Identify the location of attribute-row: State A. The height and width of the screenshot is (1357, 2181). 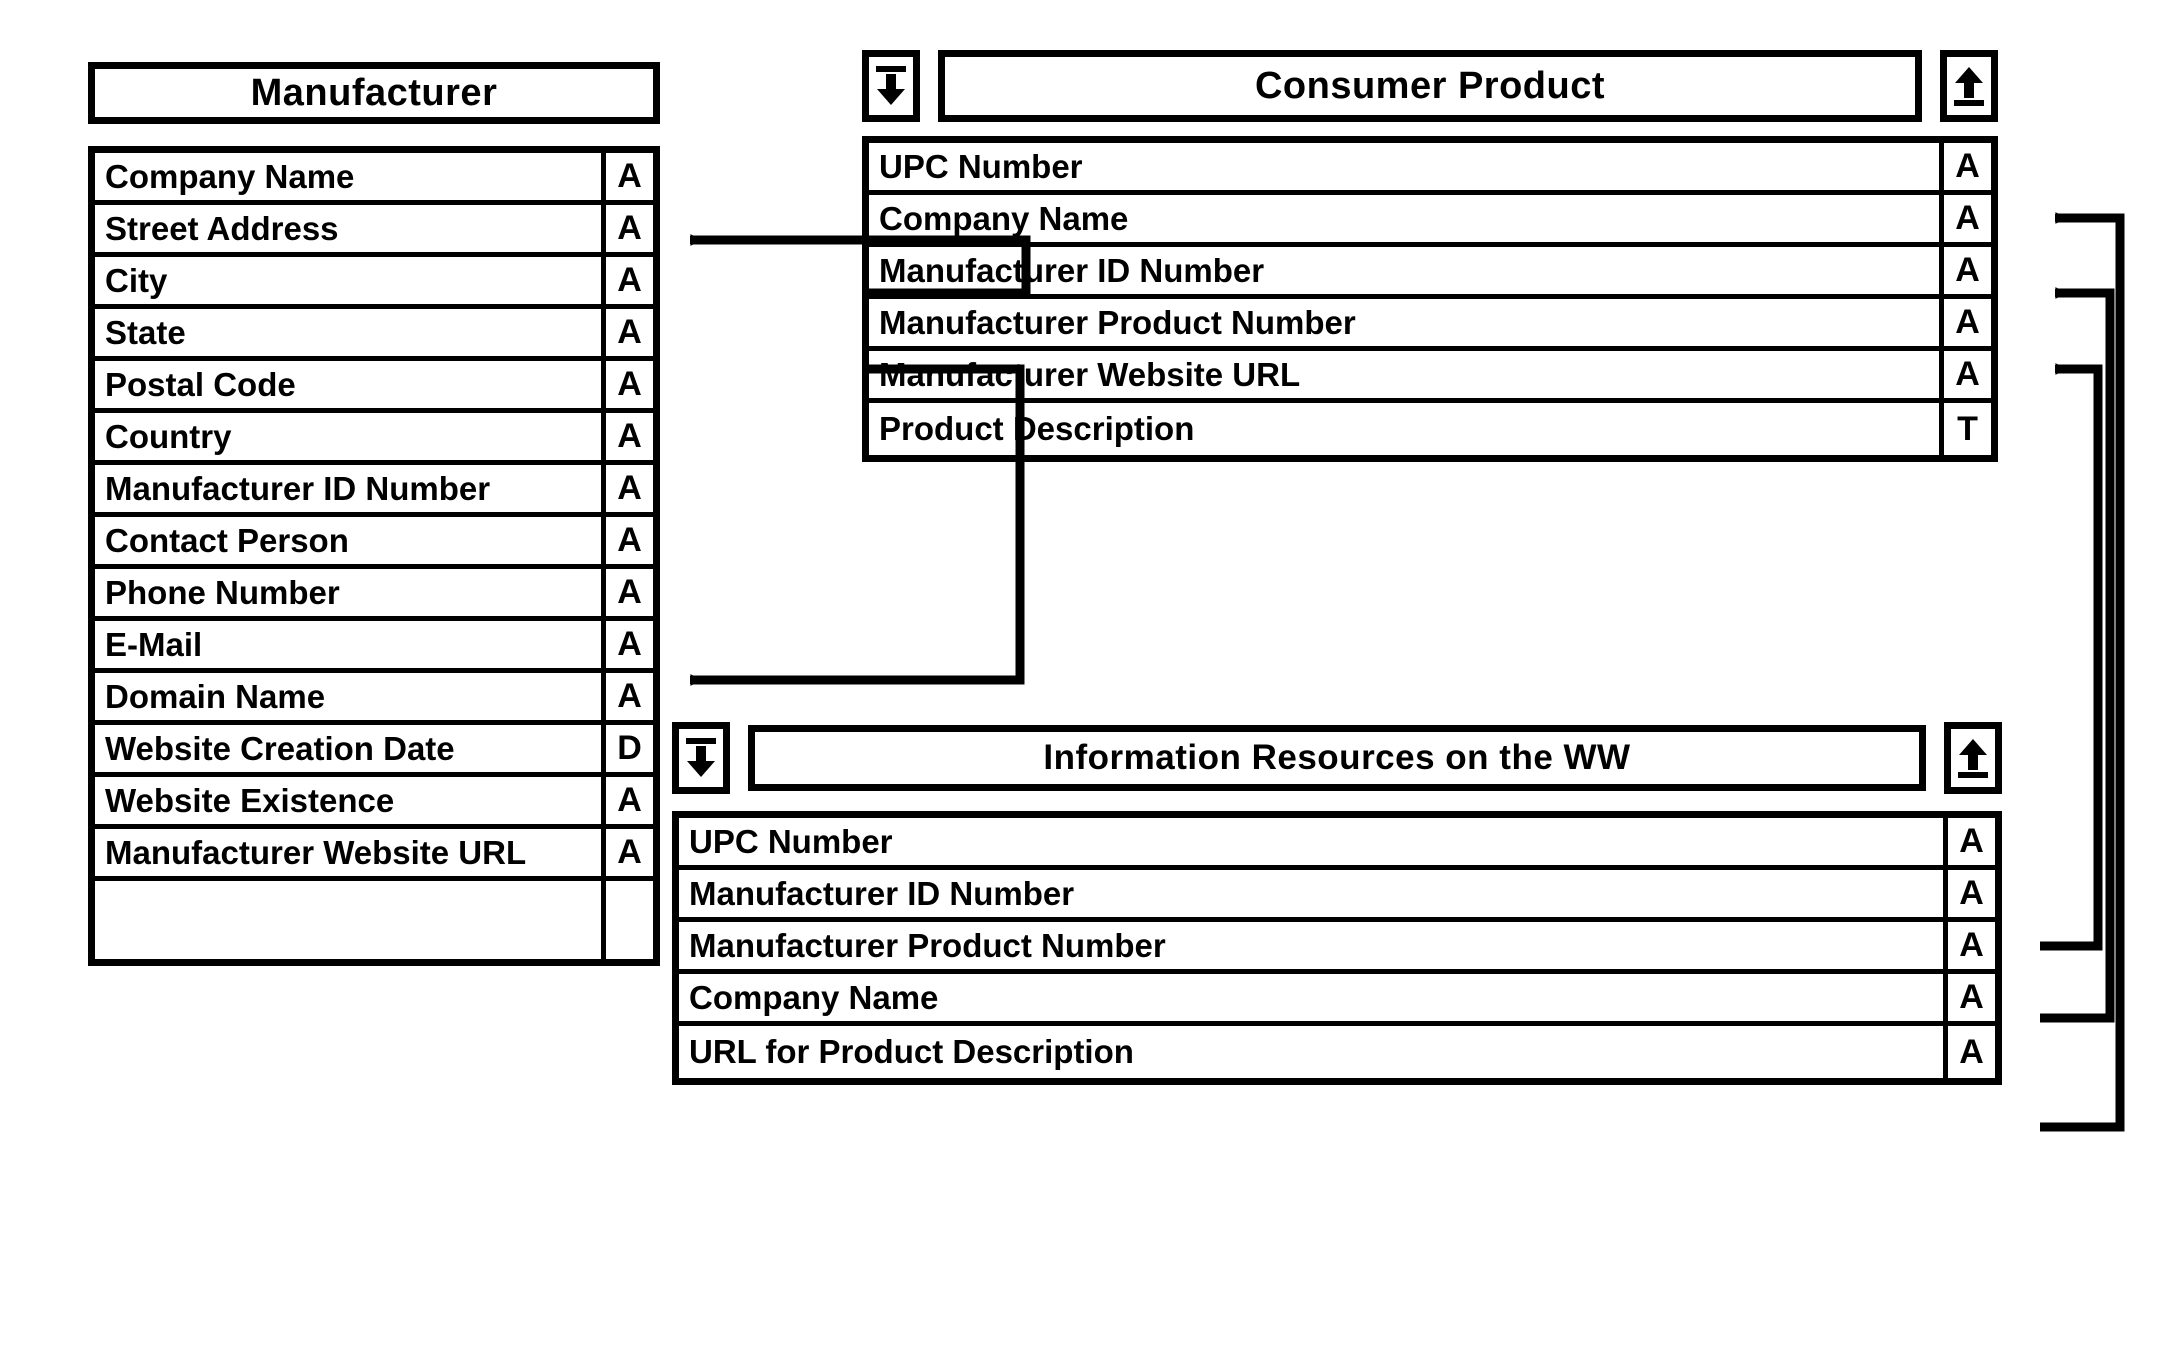
(374, 335).